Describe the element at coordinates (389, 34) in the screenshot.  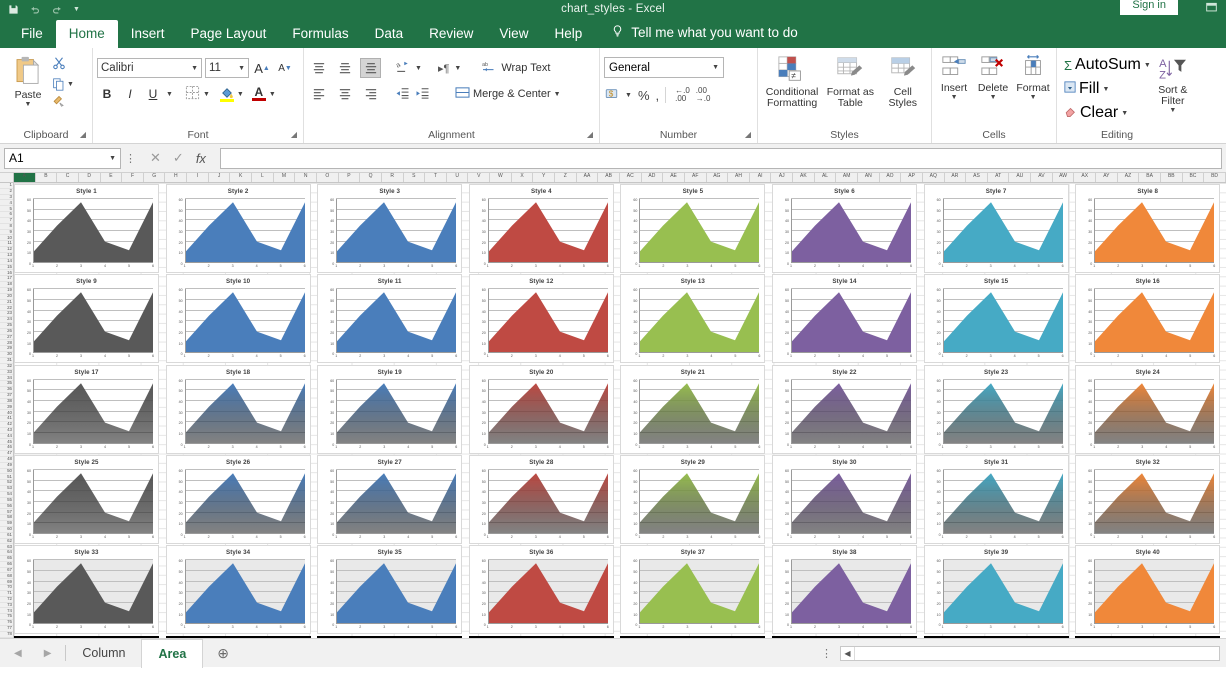
I see `tab-data: Data` at that location.